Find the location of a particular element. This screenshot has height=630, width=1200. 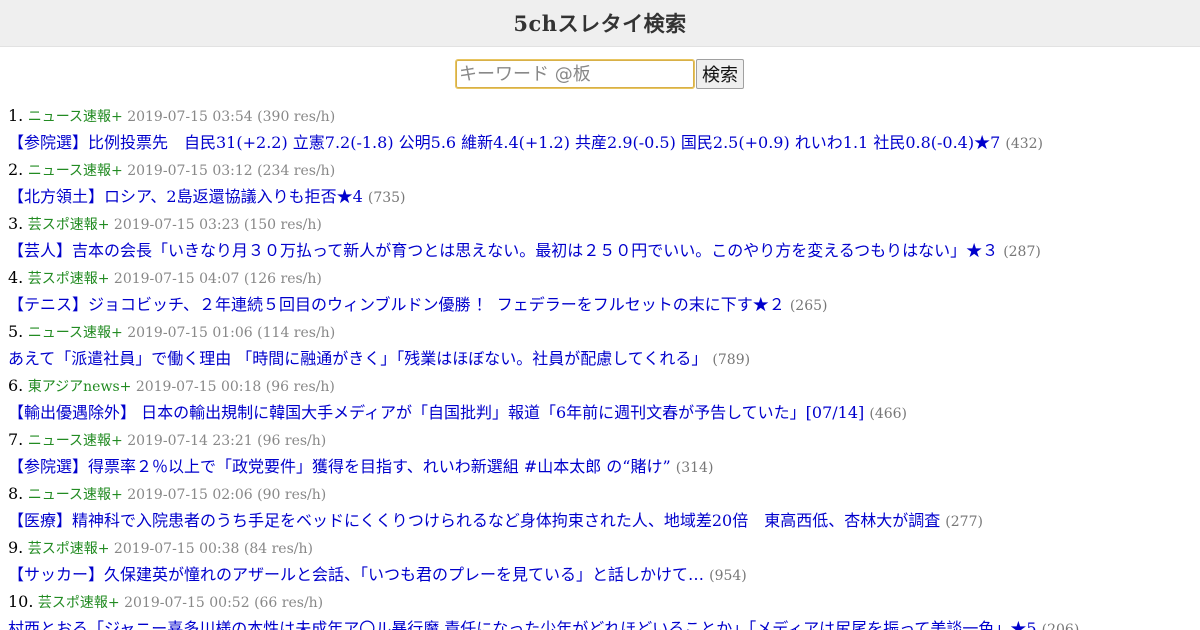

post-rate: (234 res/h) is located at coordinates (296, 171).